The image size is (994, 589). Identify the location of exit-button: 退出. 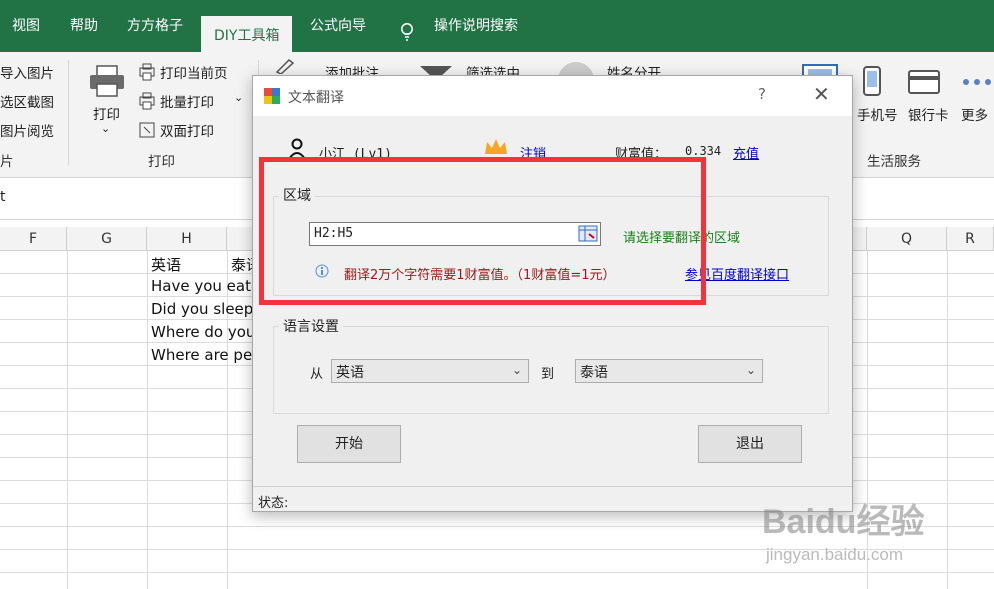
(750, 444).